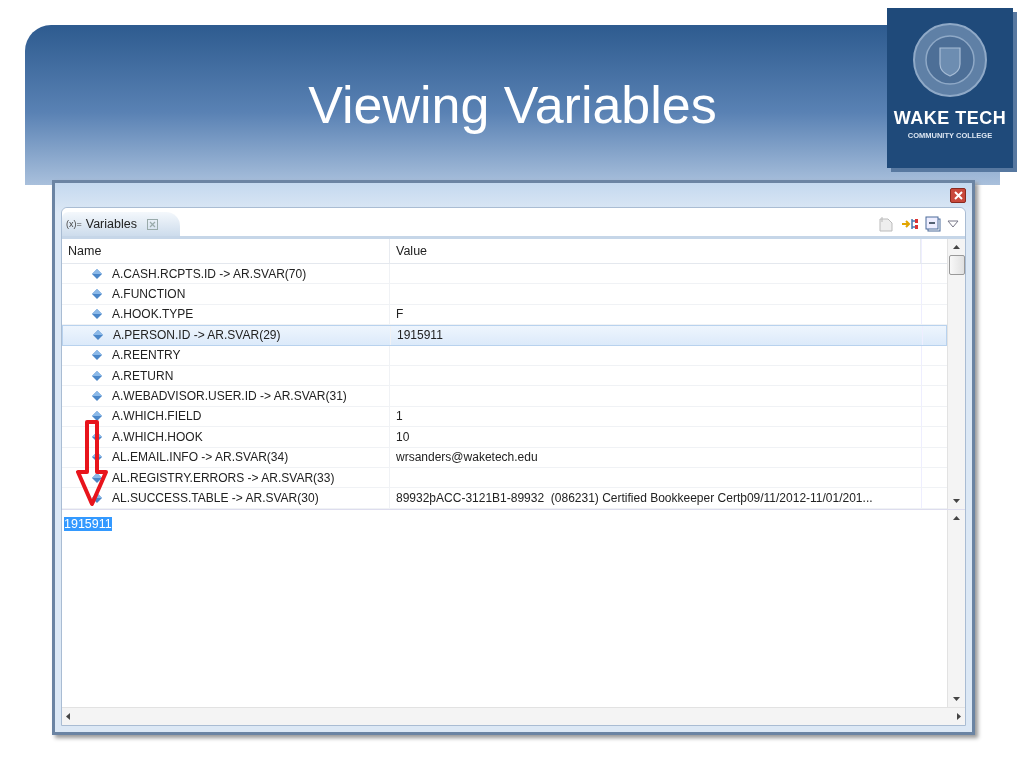 The width and height of the screenshot is (1024, 768). Describe the element at coordinates (513, 716) in the screenshot. I see `horizontal-scrollbar` at that location.